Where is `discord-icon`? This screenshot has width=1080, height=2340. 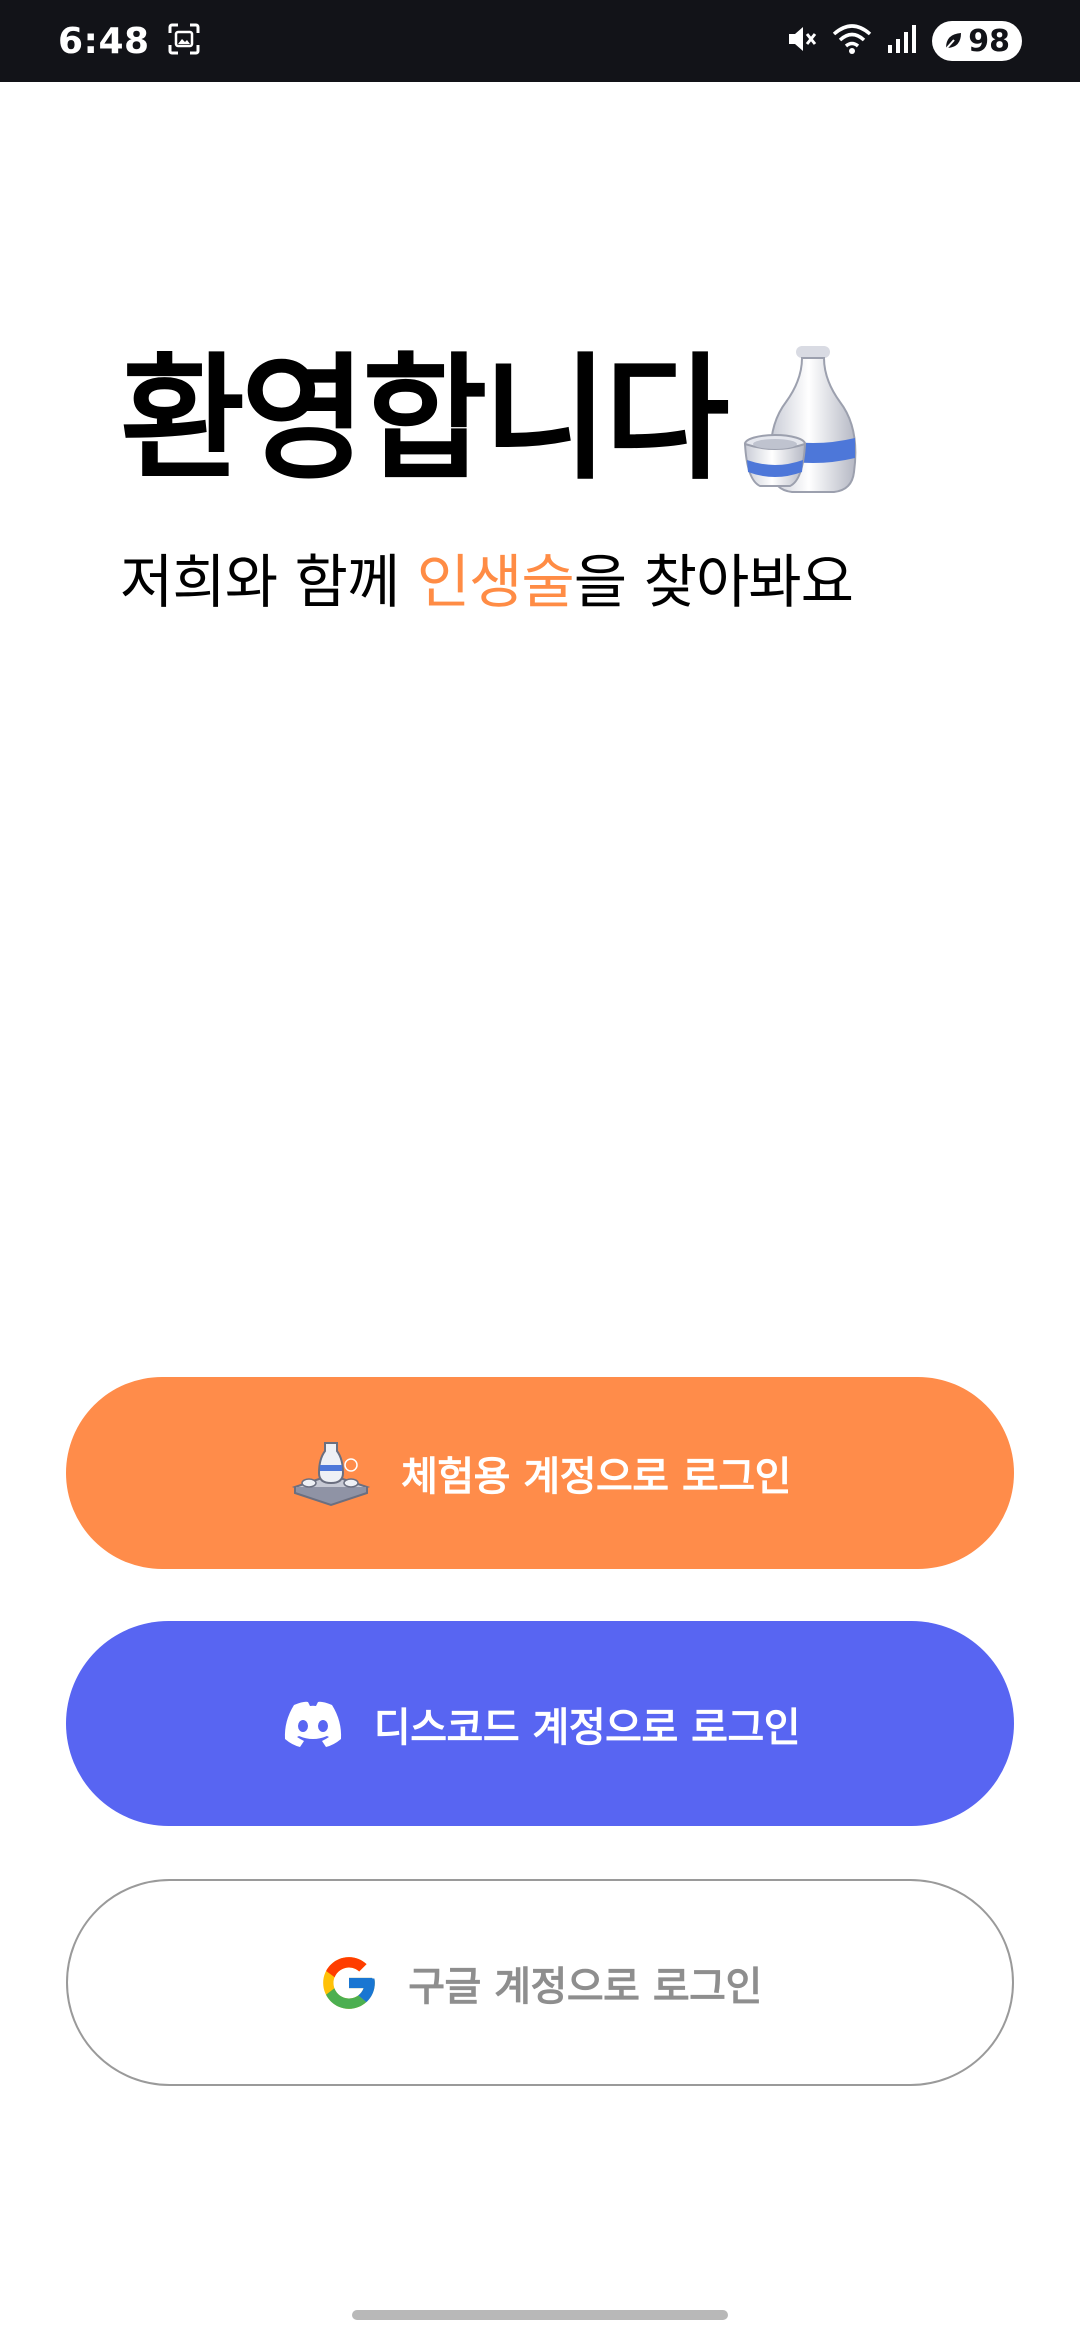
discord-icon is located at coordinates (313, 1724).